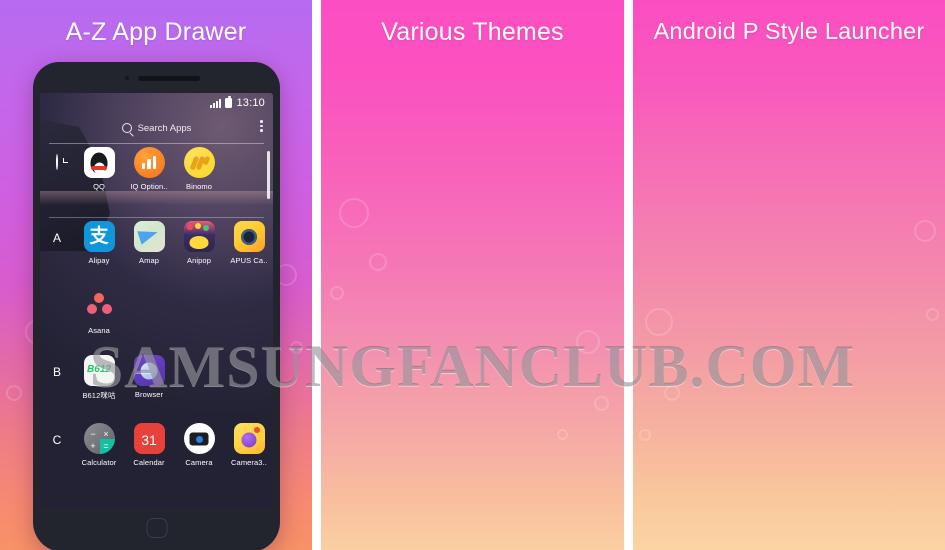  What do you see at coordinates (149, 462) in the screenshot?
I see `app-label: Calendar` at bounding box center [149, 462].